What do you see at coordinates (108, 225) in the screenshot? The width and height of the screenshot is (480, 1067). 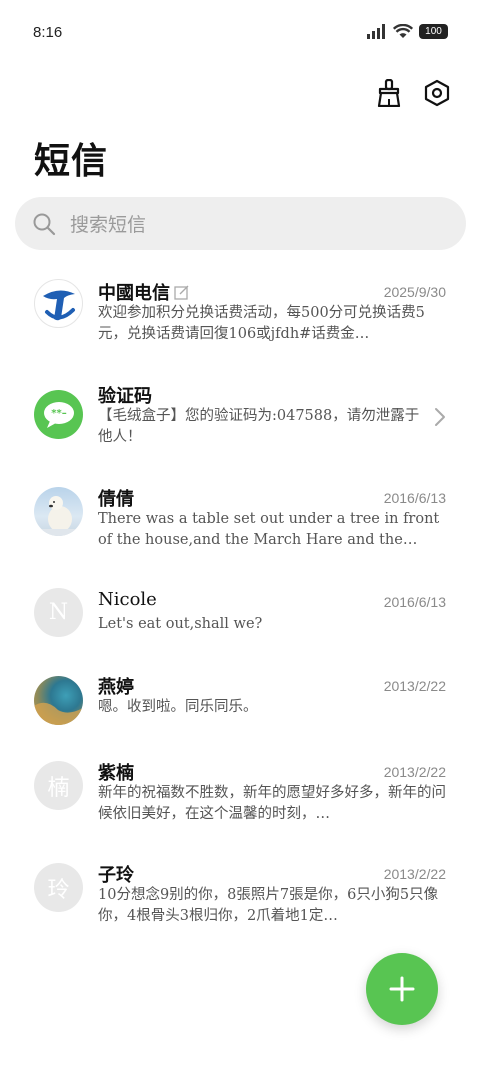 I see `search-placeholder: 搜索短信` at bounding box center [108, 225].